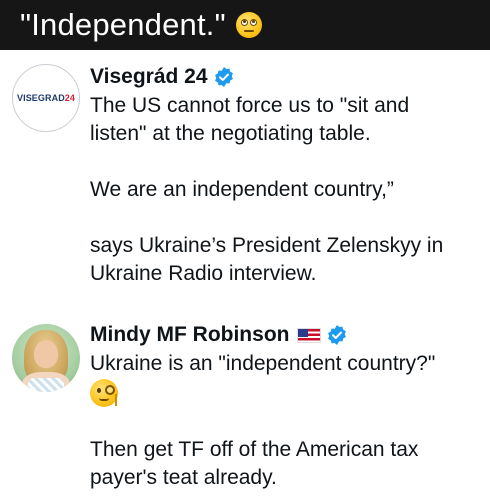  Describe the element at coordinates (309, 335) in the screenshot. I see `us-flag-icon` at that location.